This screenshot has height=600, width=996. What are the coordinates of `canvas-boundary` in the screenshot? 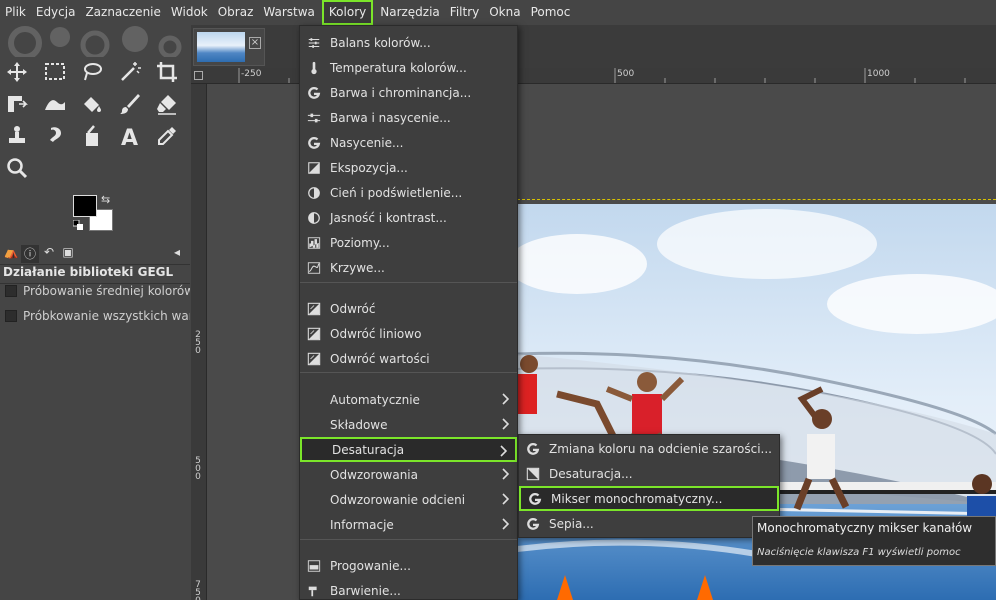 It's located at (756, 200).